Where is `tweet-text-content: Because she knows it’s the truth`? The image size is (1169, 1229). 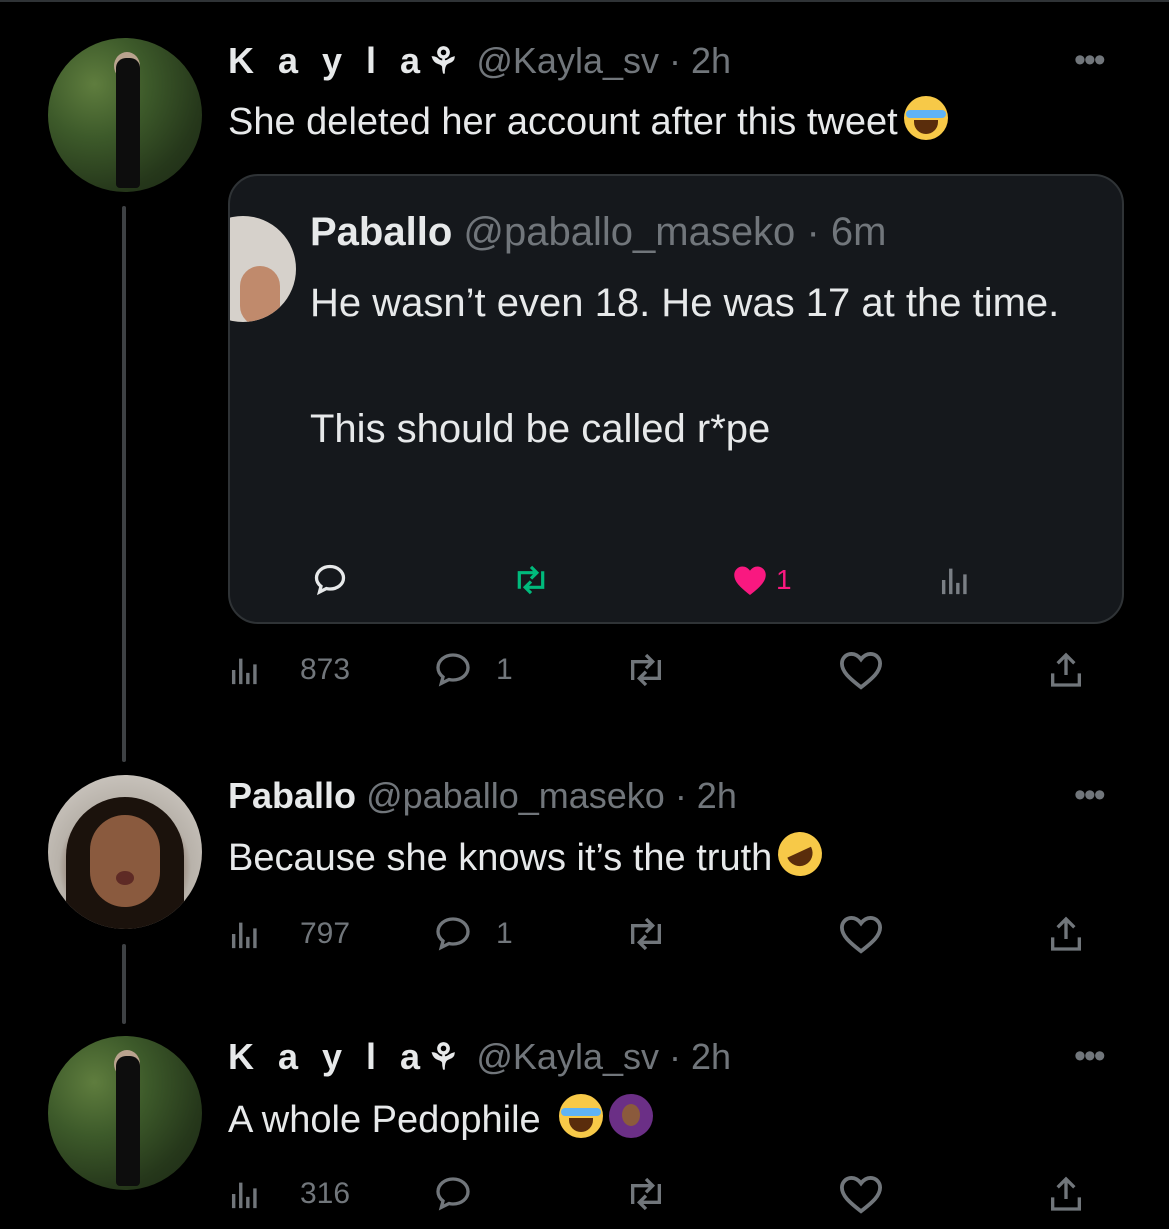
tweet-text-content: Because she knows it’s the truth is located at coordinates (500, 858).